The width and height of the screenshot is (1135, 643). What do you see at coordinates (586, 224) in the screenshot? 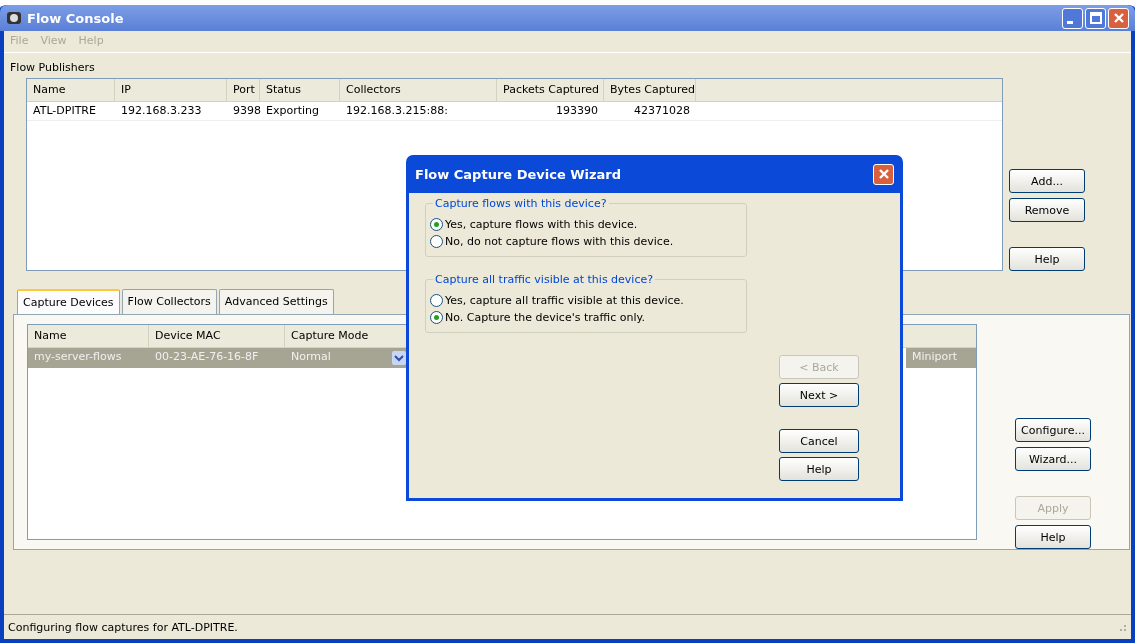
I see `radio-option: Yes, capture flows with this device.` at bounding box center [586, 224].